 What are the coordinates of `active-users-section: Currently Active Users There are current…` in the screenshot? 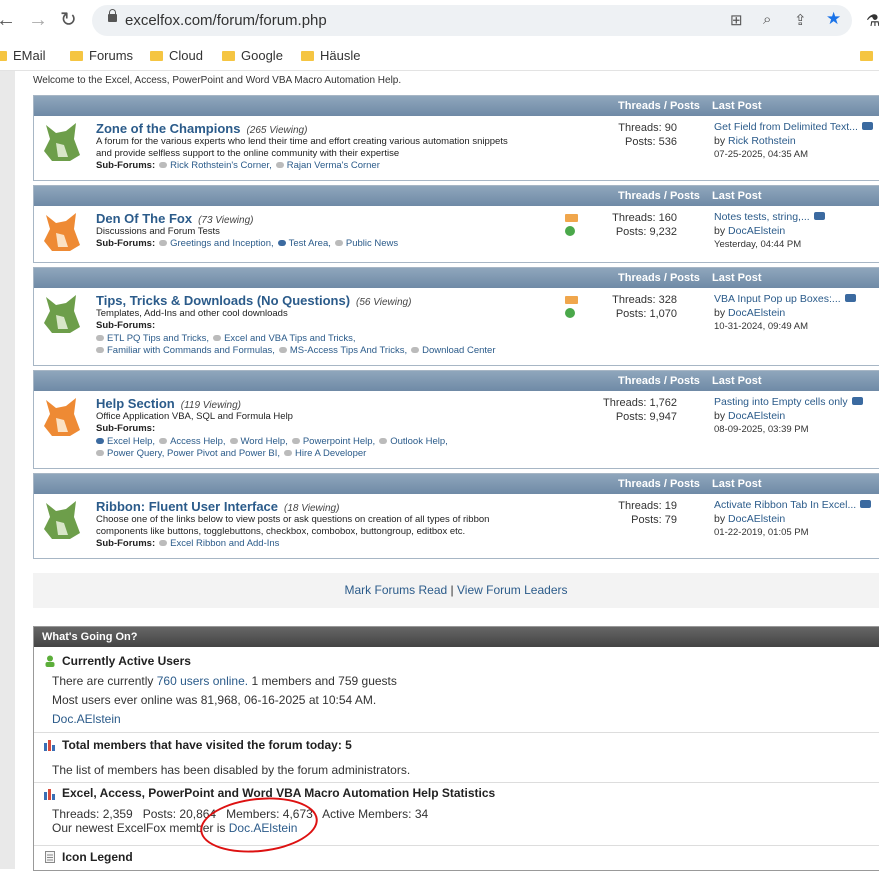 It's located at (456, 690).